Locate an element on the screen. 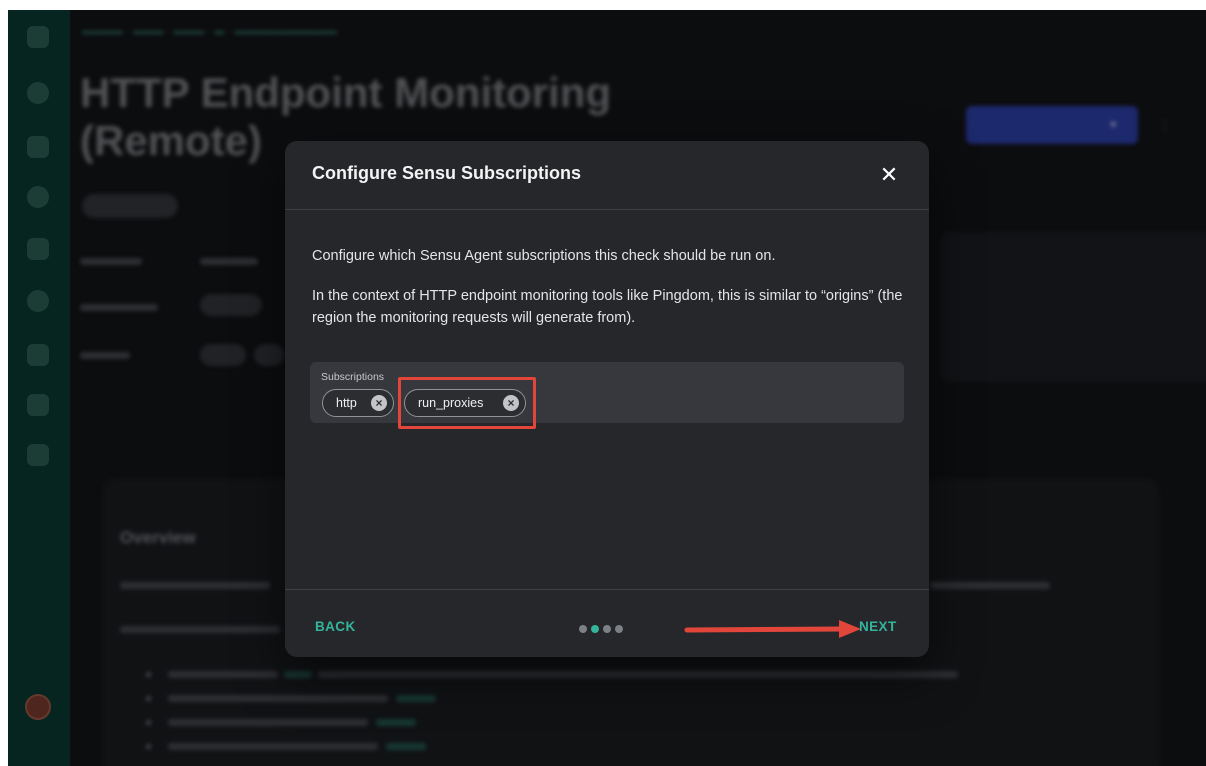 This screenshot has width=1206, height=766. dialog-title: Configure Sensu Subscriptions is located at coordinates (447, 173).